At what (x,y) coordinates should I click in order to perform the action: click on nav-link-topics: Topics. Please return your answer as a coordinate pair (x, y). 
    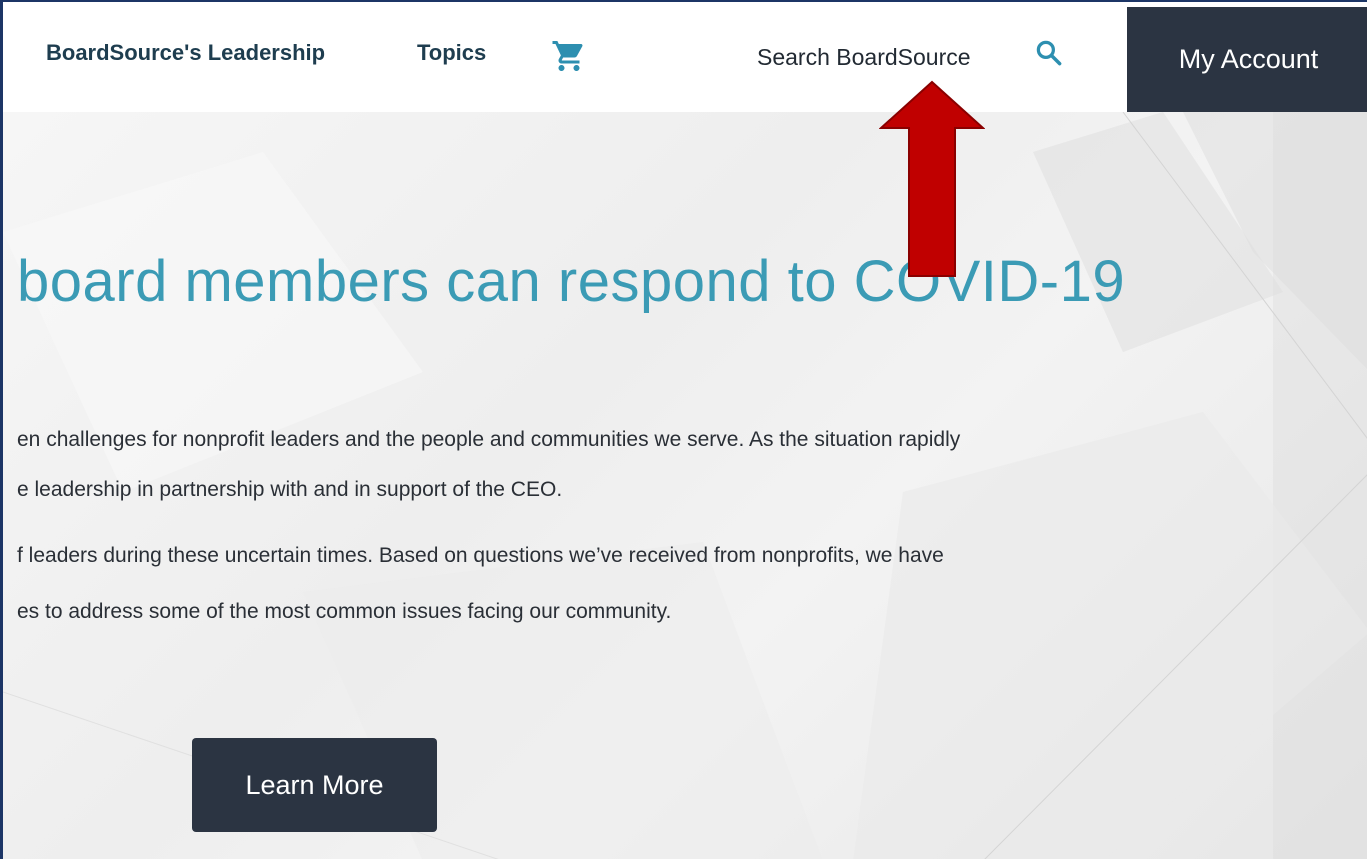
    Looking at the image, I should click on (451, 53).